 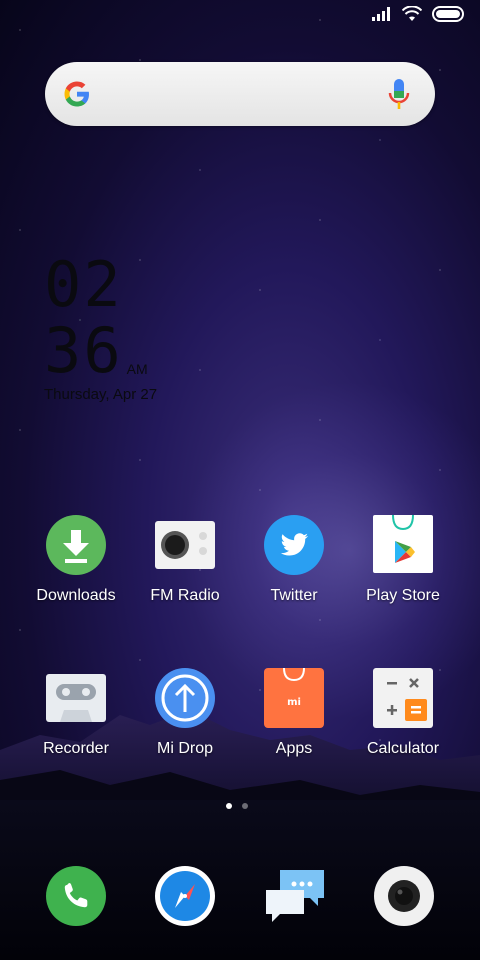 I want to click on page-indicator, so click(x=237, y=806).